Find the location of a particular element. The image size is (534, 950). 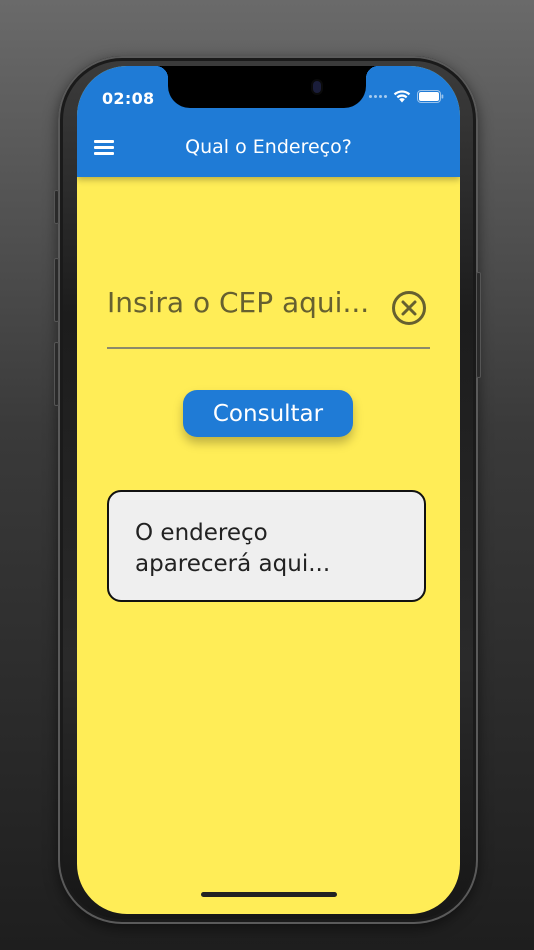

power-button is located at coordinates (478, 325).